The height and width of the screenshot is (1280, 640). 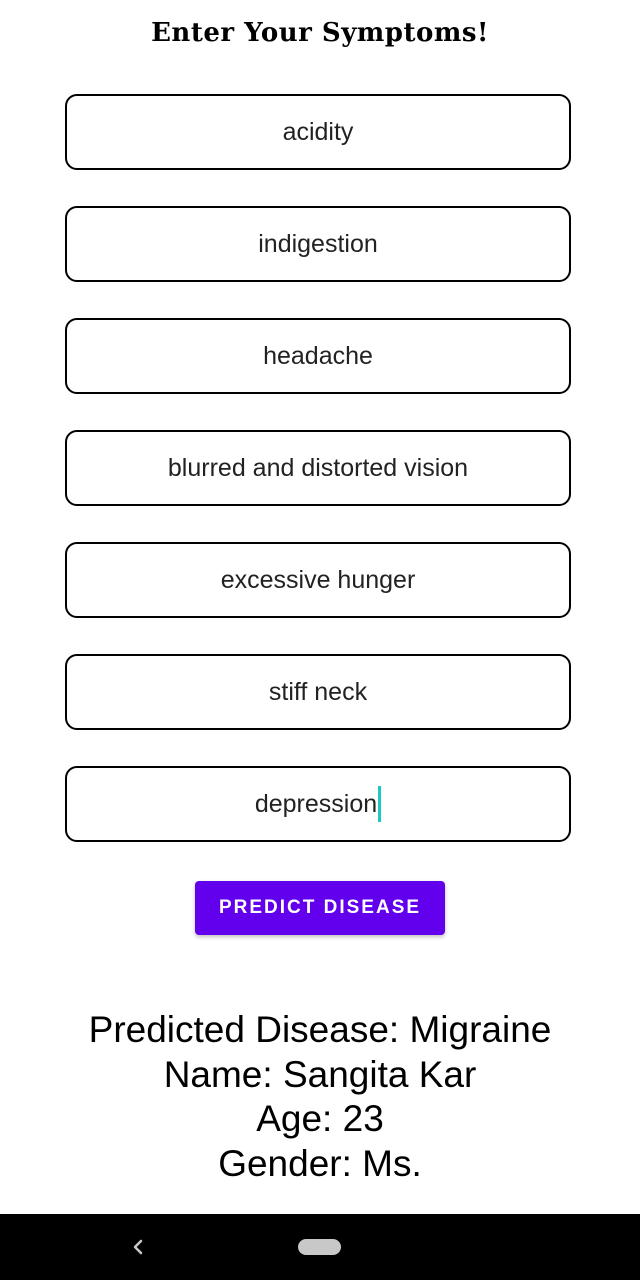 I want to click on symptom-input-4: blurred and distorted vision, so click(x=318, y=468).